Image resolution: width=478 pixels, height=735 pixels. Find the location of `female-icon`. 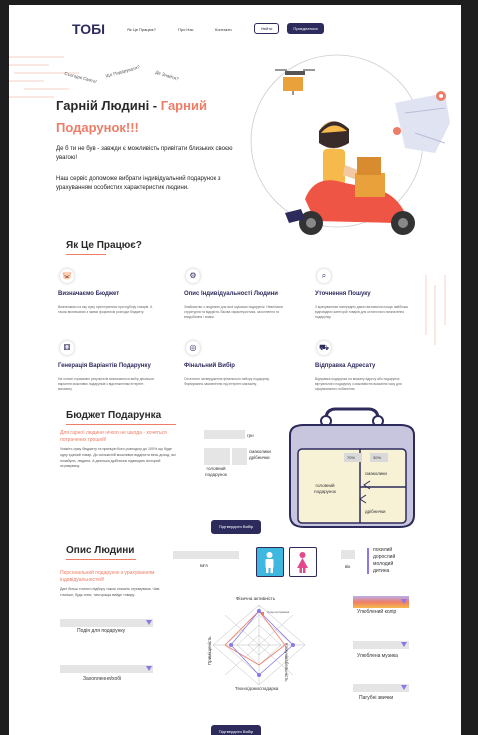

female-icon is located at coordinates (302, 562).